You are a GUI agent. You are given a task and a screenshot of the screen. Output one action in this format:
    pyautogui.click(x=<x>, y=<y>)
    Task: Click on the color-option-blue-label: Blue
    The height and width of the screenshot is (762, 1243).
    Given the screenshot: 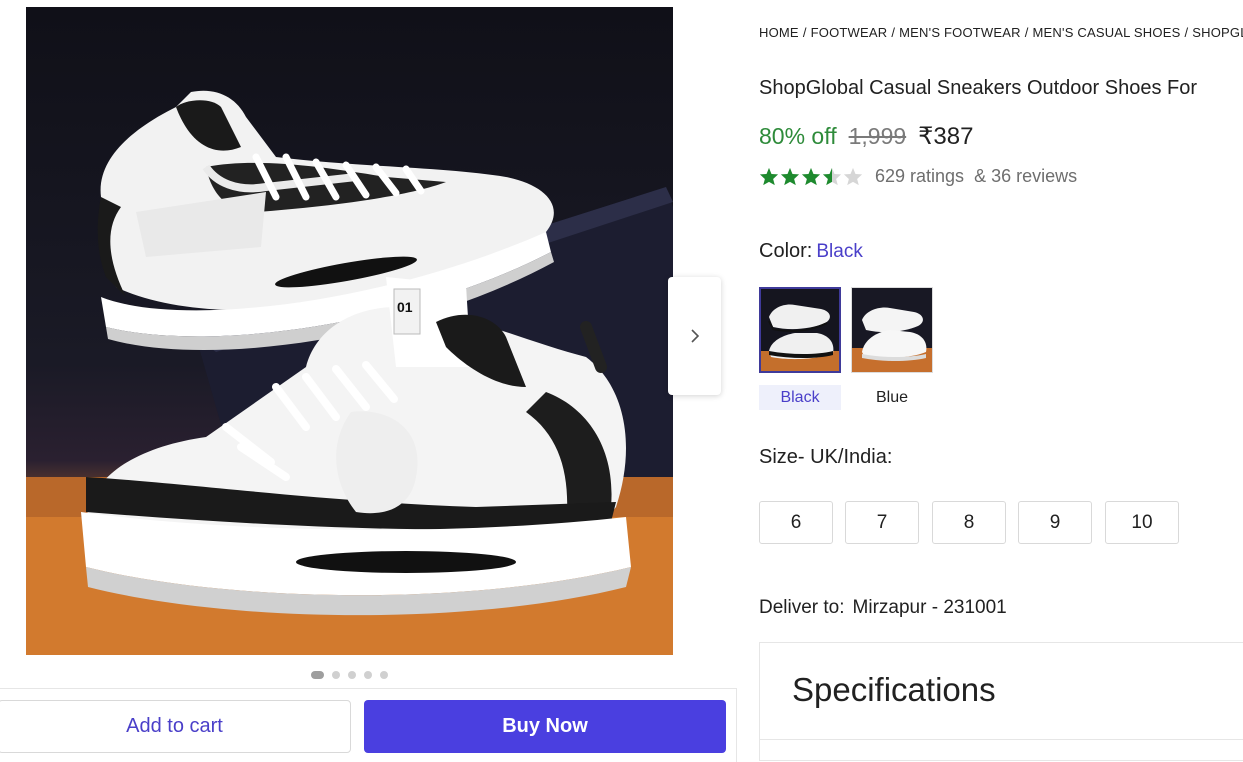 What is the action you would take?
    pyautogui.click(x=892, y=397)
    